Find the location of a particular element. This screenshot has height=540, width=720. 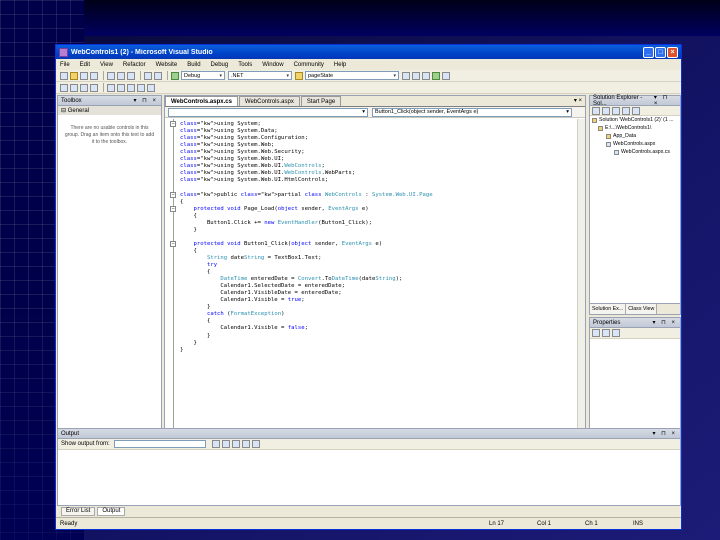

menu-window: Window is located at coordinates (272, 65).